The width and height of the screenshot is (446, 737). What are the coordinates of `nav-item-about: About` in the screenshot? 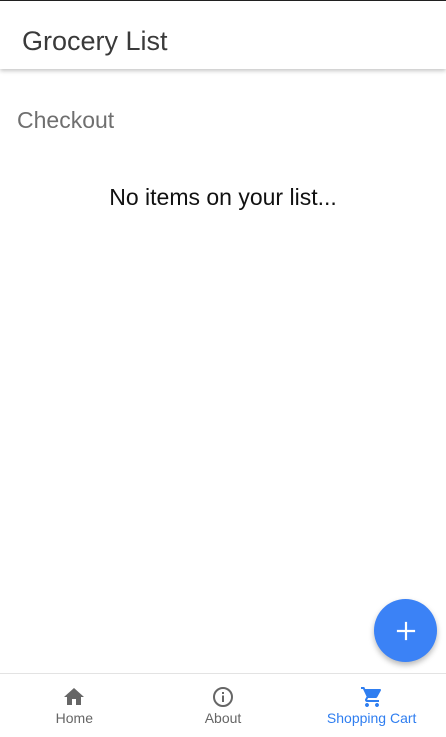 It's located at (223, 705).